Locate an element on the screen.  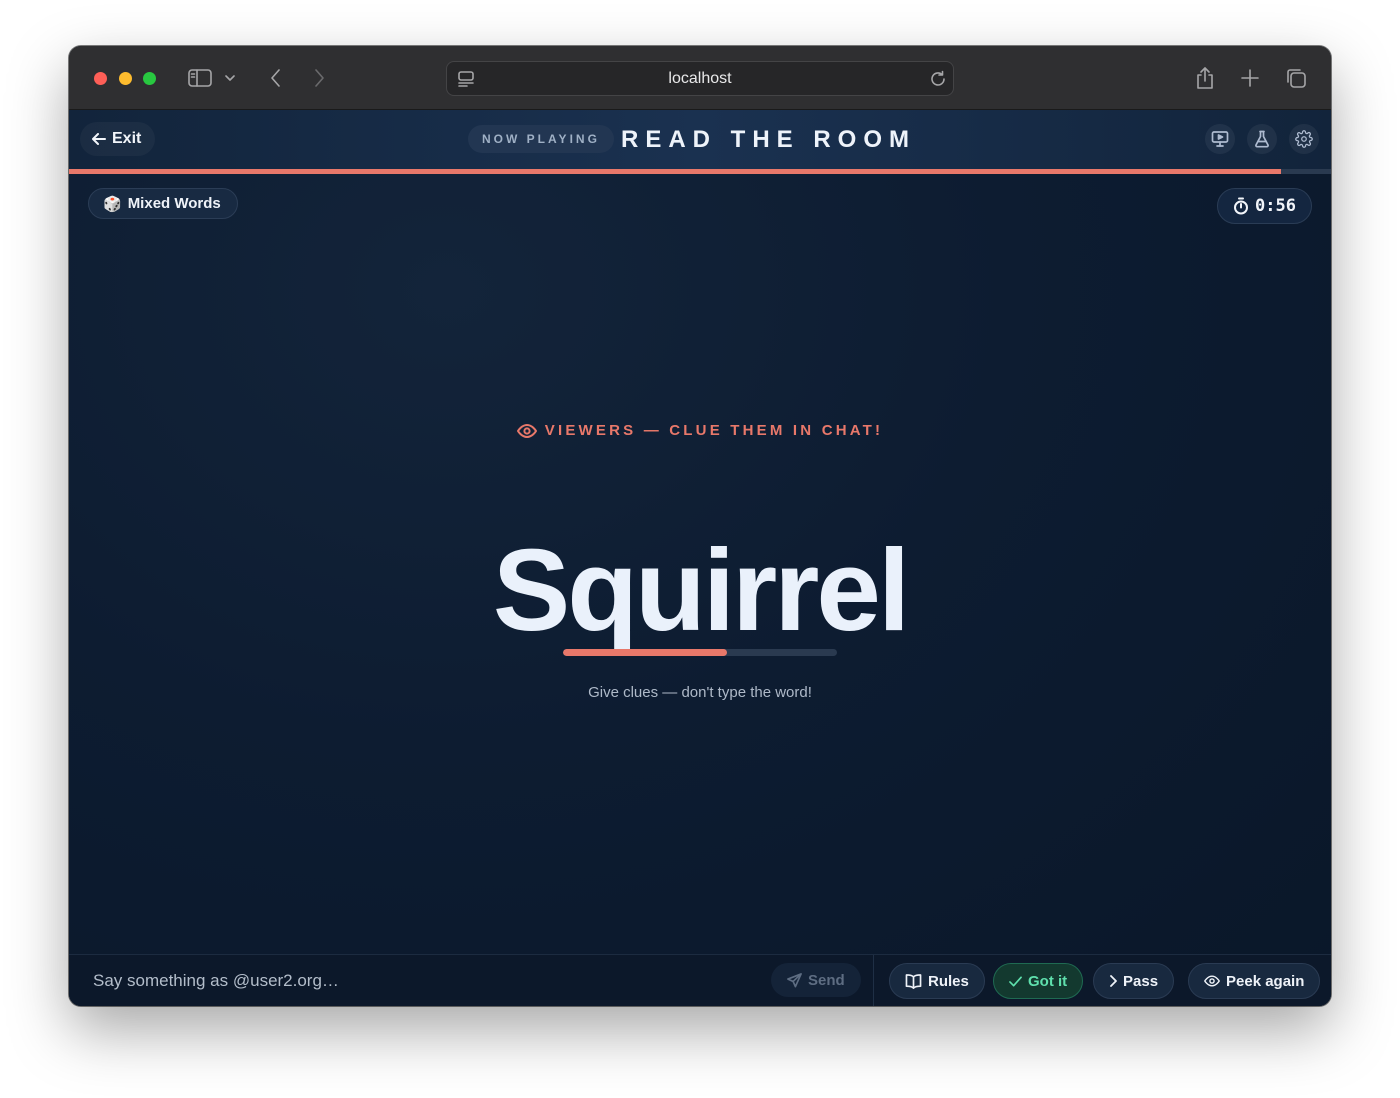
send-button: Send is located at coordinates (816, 980).